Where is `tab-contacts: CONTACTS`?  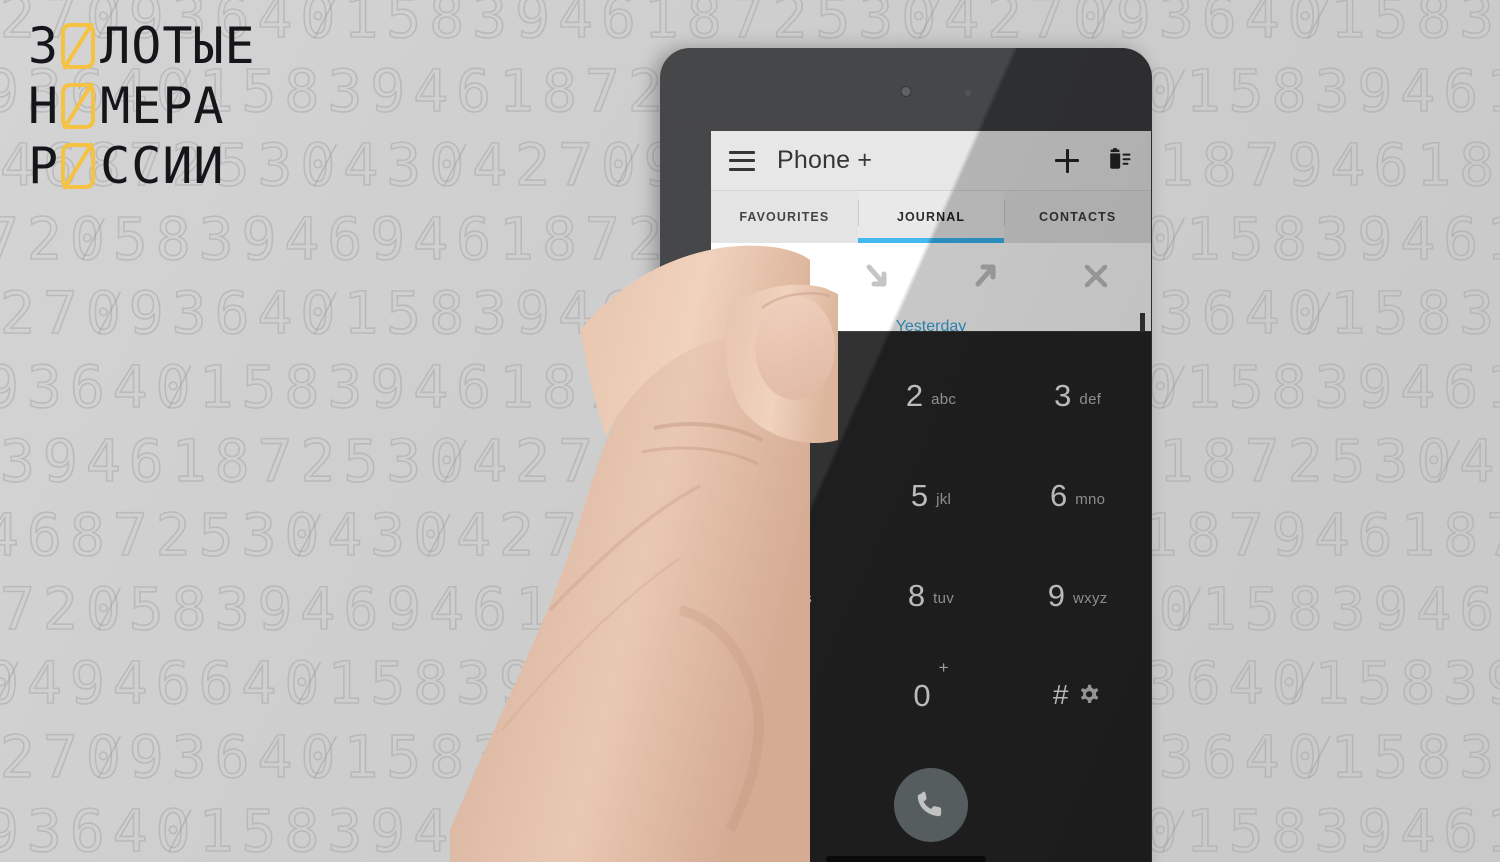
tab-contacts: CONTACTS is located at coordinates (1077, 217).